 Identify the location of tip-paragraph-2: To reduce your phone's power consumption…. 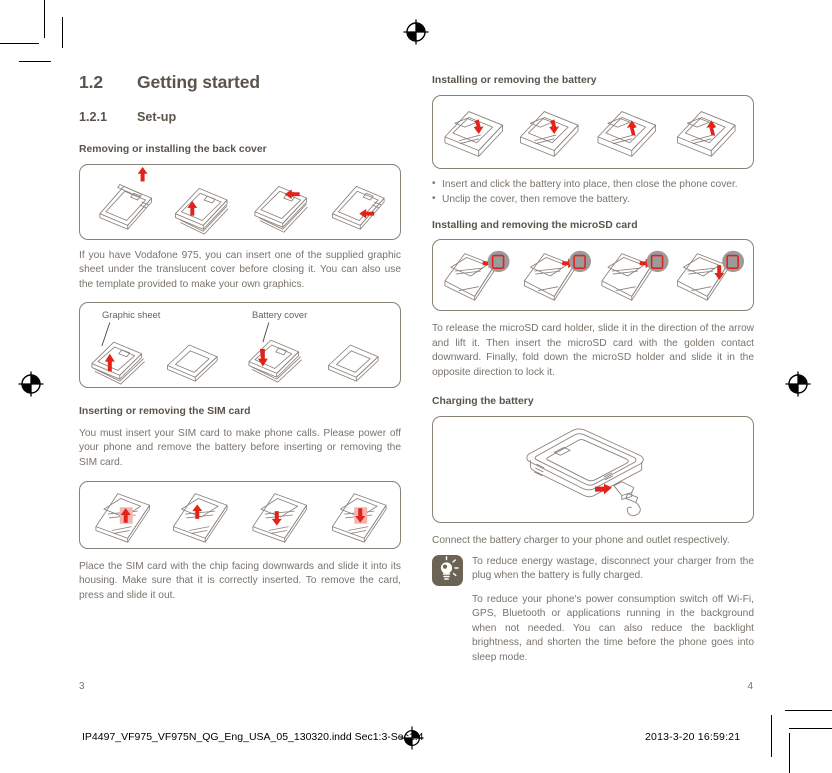
(613, 628).